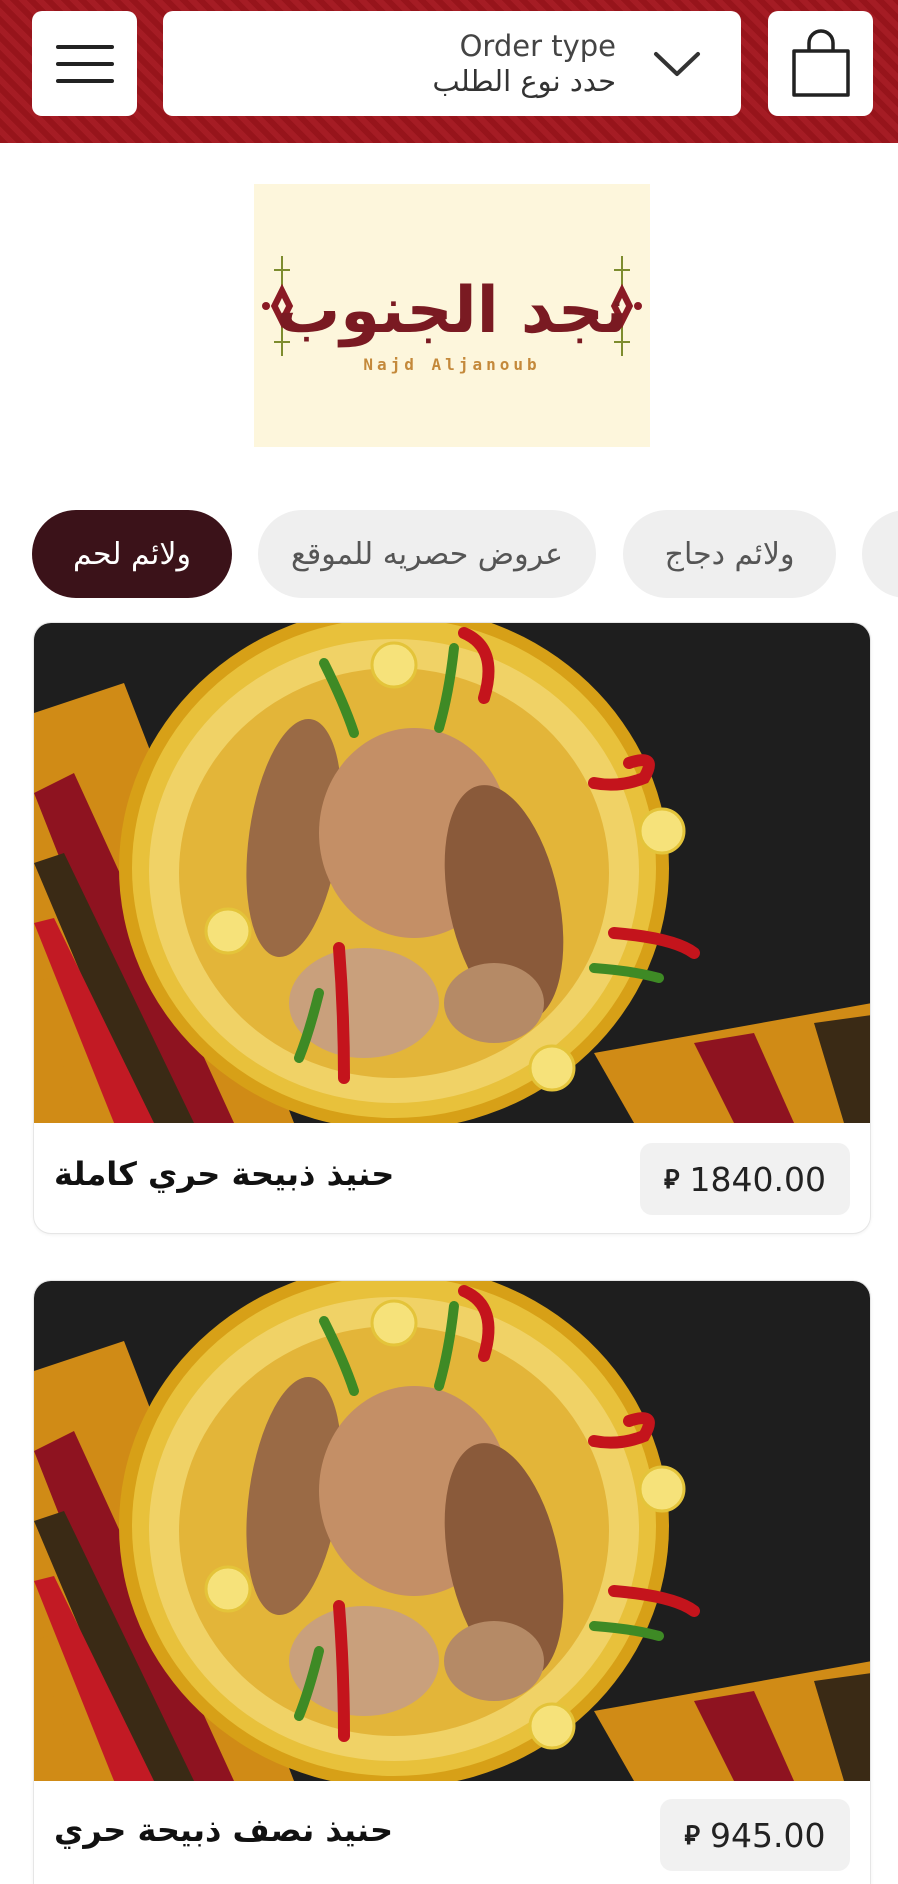  Describe the element at coordinates (224, 1174) in the screenshot. I see `product-name: حنيذ ذبيحة حري كاملة` at that location.